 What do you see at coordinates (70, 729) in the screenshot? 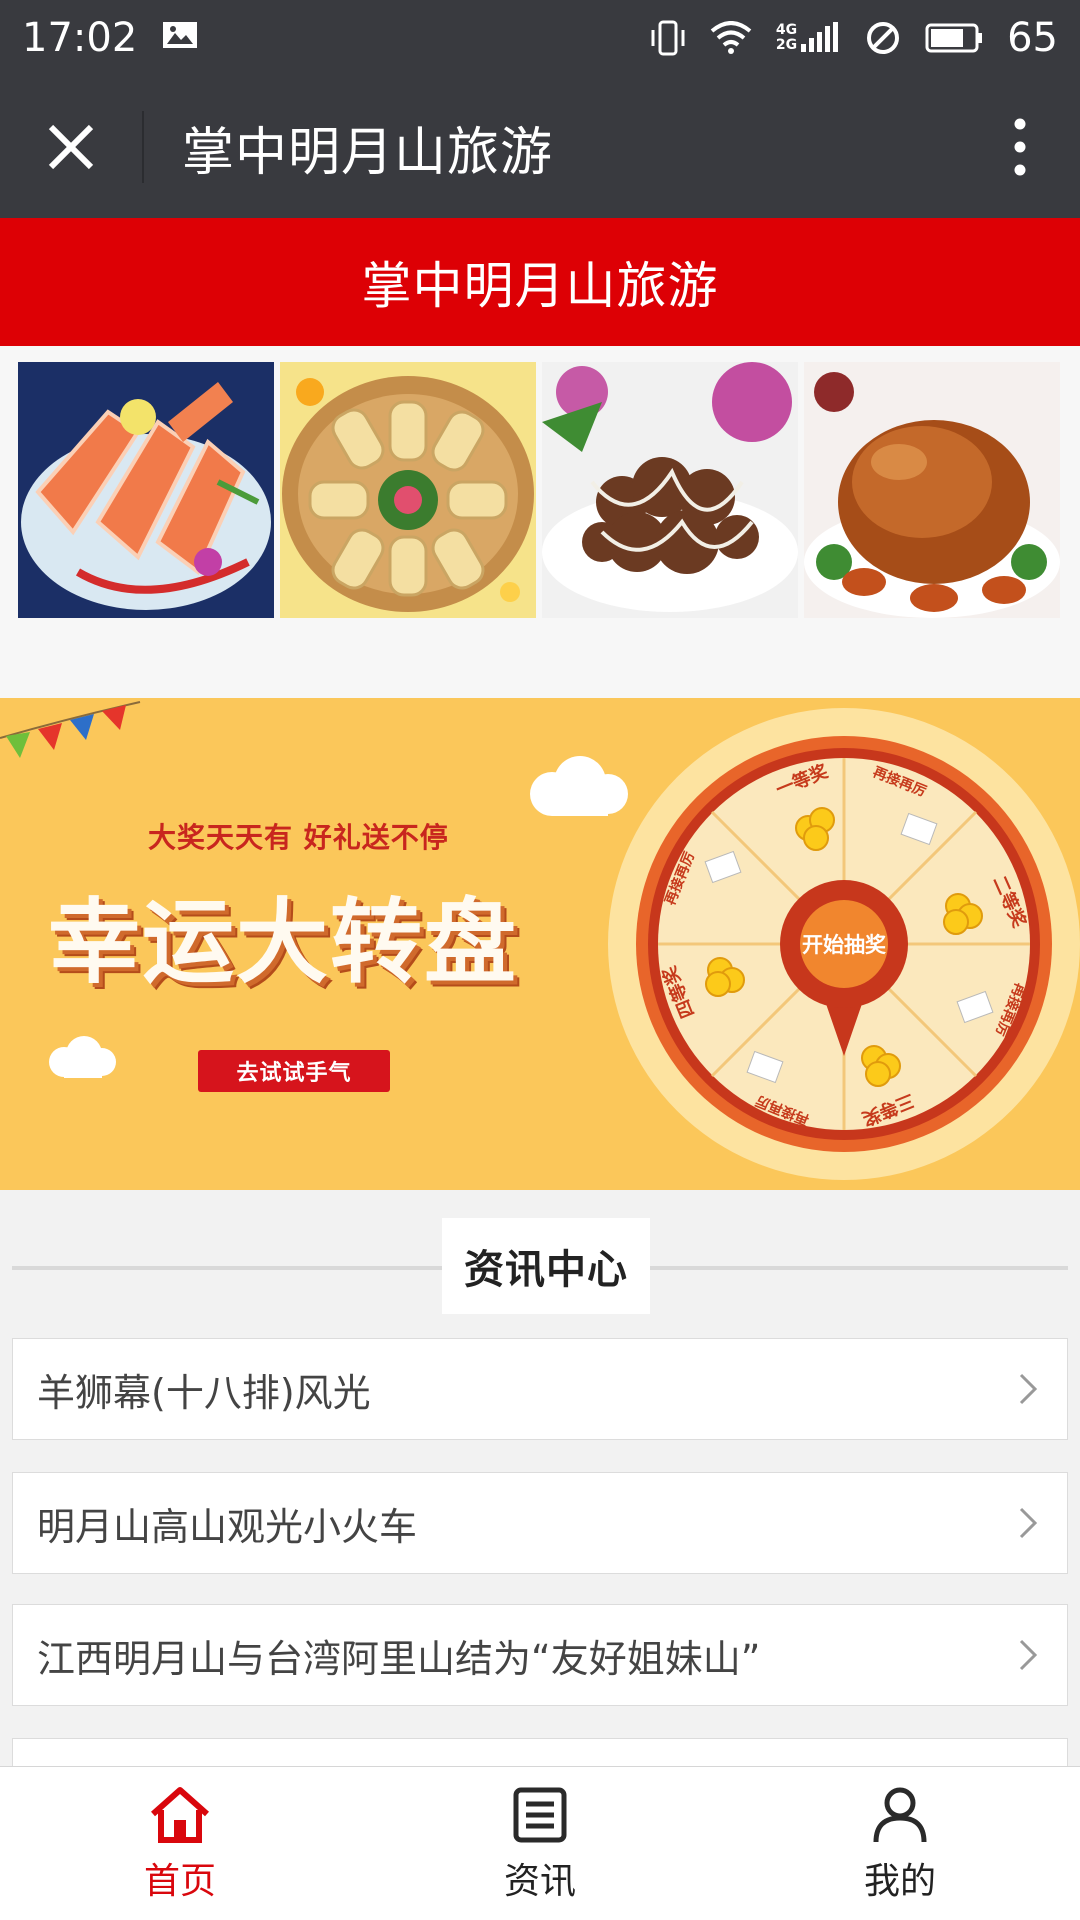
I see `bunting-decoration` at bounding box center [70, 729].